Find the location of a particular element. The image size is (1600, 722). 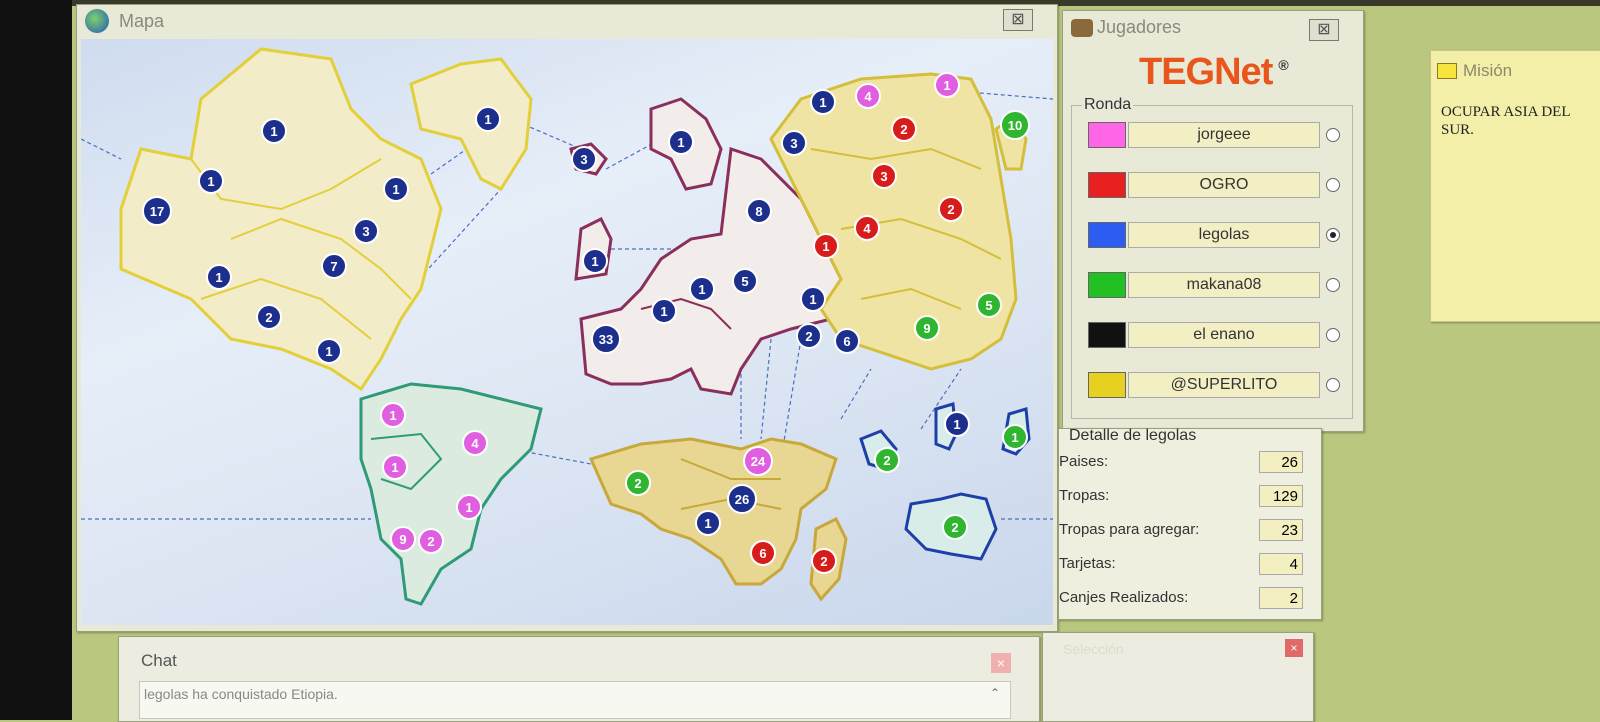

round-label: Ronda is located at coordinates (1108, 105).